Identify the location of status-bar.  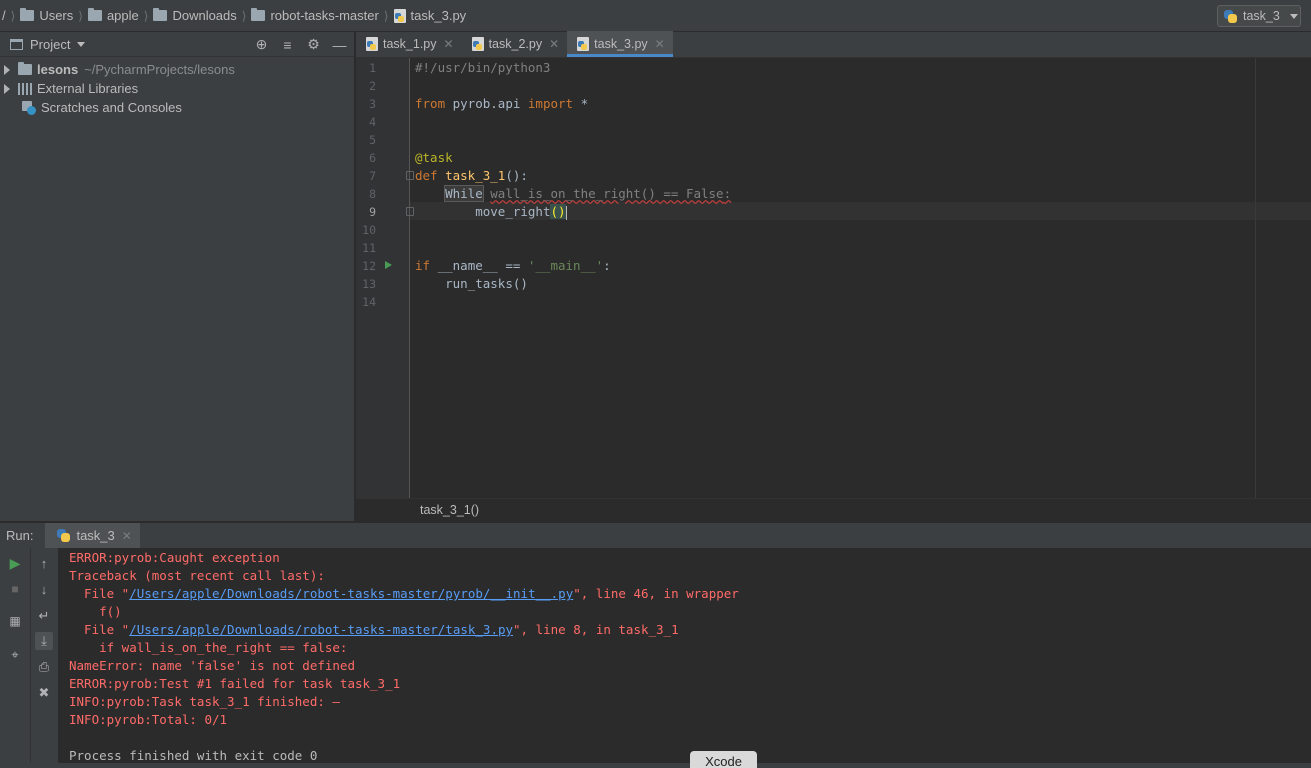
(655, 765).